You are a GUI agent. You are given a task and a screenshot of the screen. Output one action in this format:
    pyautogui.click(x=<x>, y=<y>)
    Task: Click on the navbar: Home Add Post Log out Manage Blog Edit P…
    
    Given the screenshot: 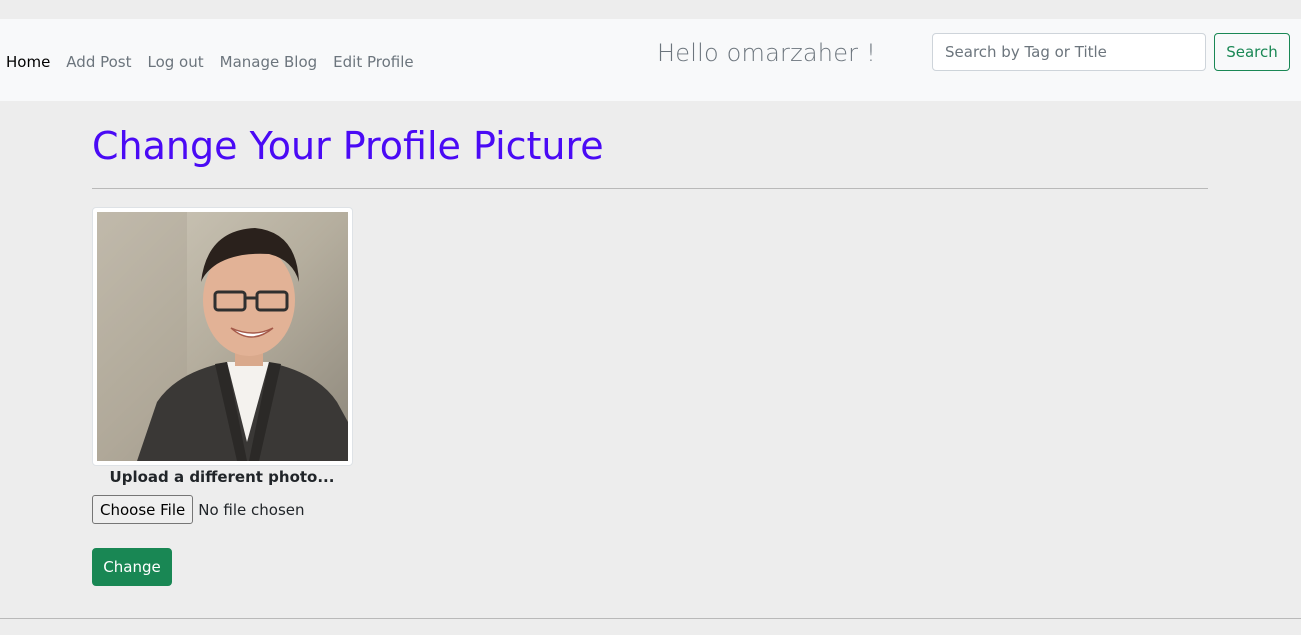 What is the action you would take?
    pyautogui.click(x=650, y=60)
    